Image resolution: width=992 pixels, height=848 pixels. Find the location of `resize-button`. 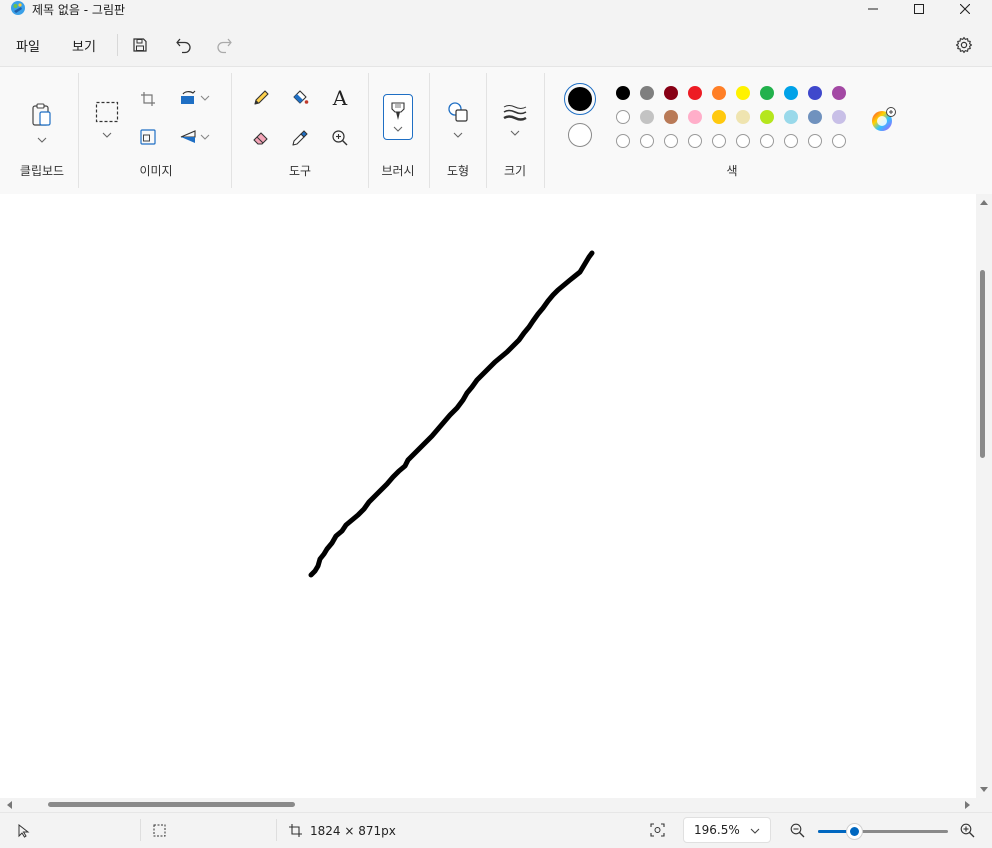

resize-button is located at coordinates (148, 137).